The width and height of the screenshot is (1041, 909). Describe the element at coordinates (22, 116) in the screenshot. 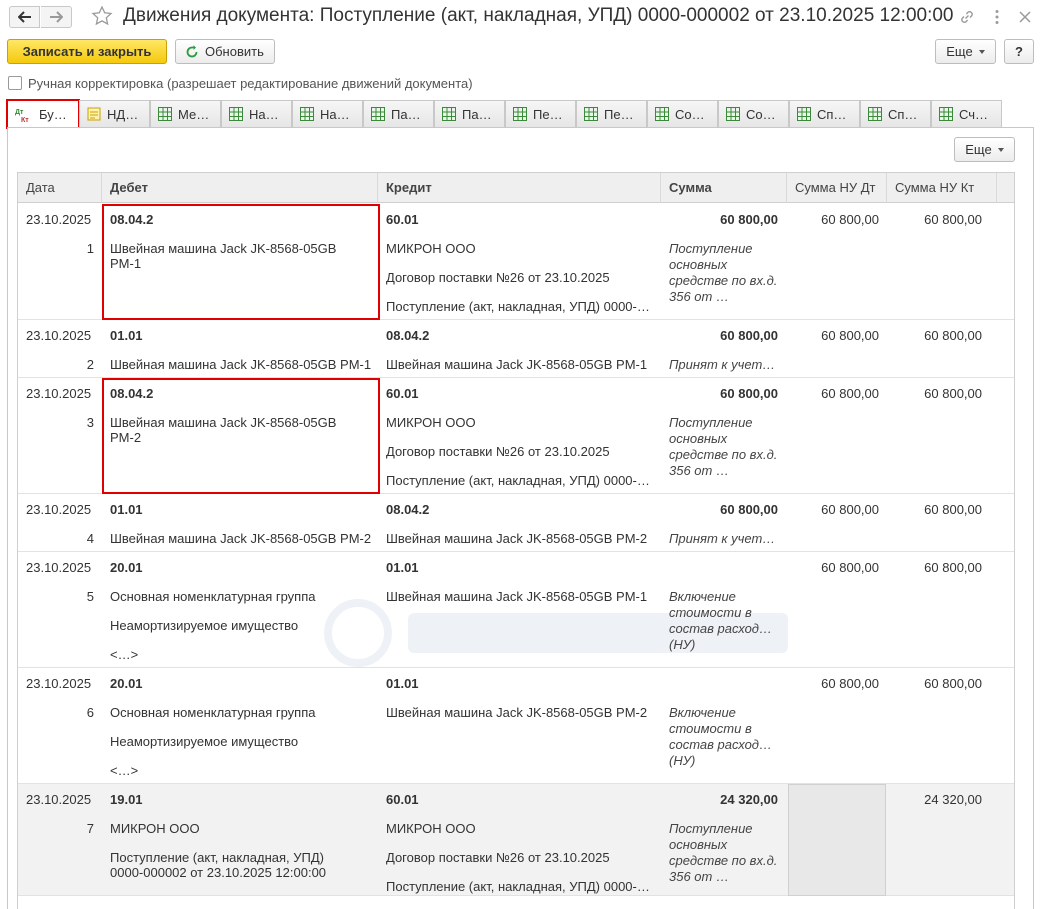

I see `dt-kt-icon: ДтКт` at that location.